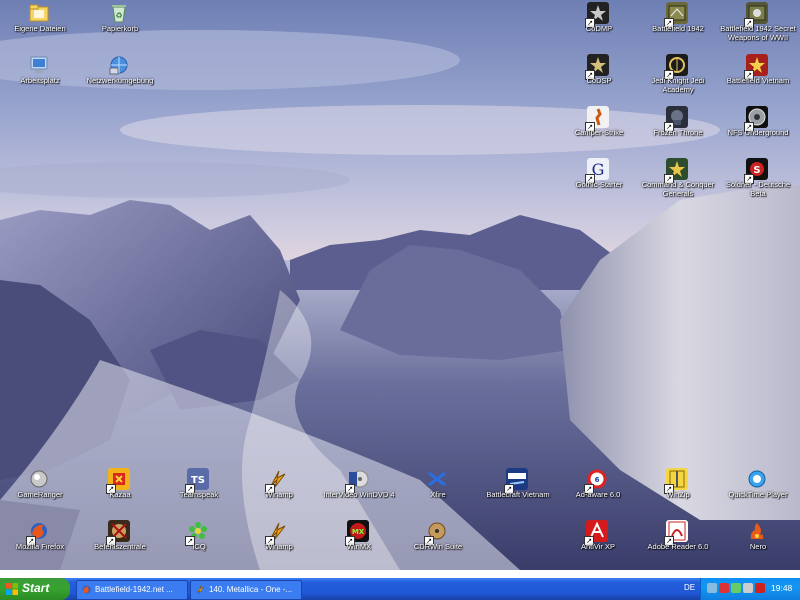 The height and width of the screenshot is (600, 800). I want to click on desktop-icon-label: Jedi Knight Jedi Academy, so click(678, 85).